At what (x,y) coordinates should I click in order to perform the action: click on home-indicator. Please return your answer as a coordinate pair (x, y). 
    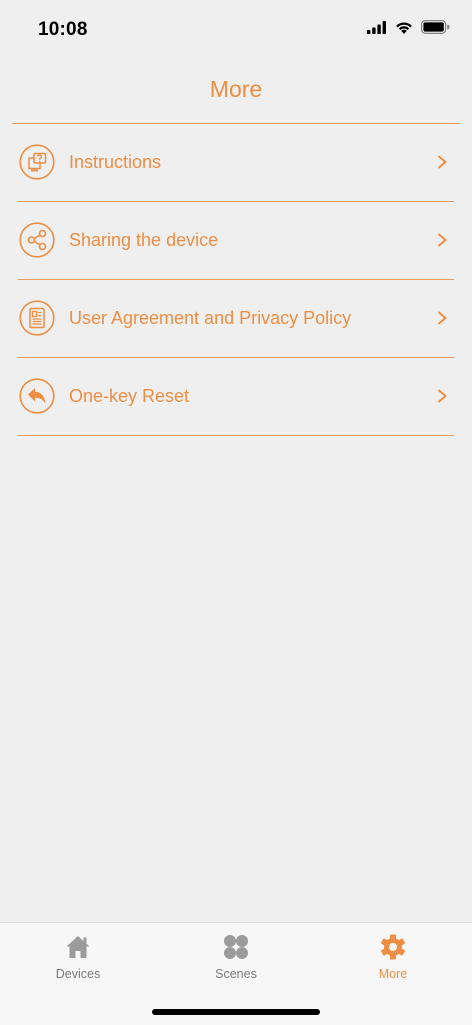
    Looking at the image, I should click on (236, 1012).